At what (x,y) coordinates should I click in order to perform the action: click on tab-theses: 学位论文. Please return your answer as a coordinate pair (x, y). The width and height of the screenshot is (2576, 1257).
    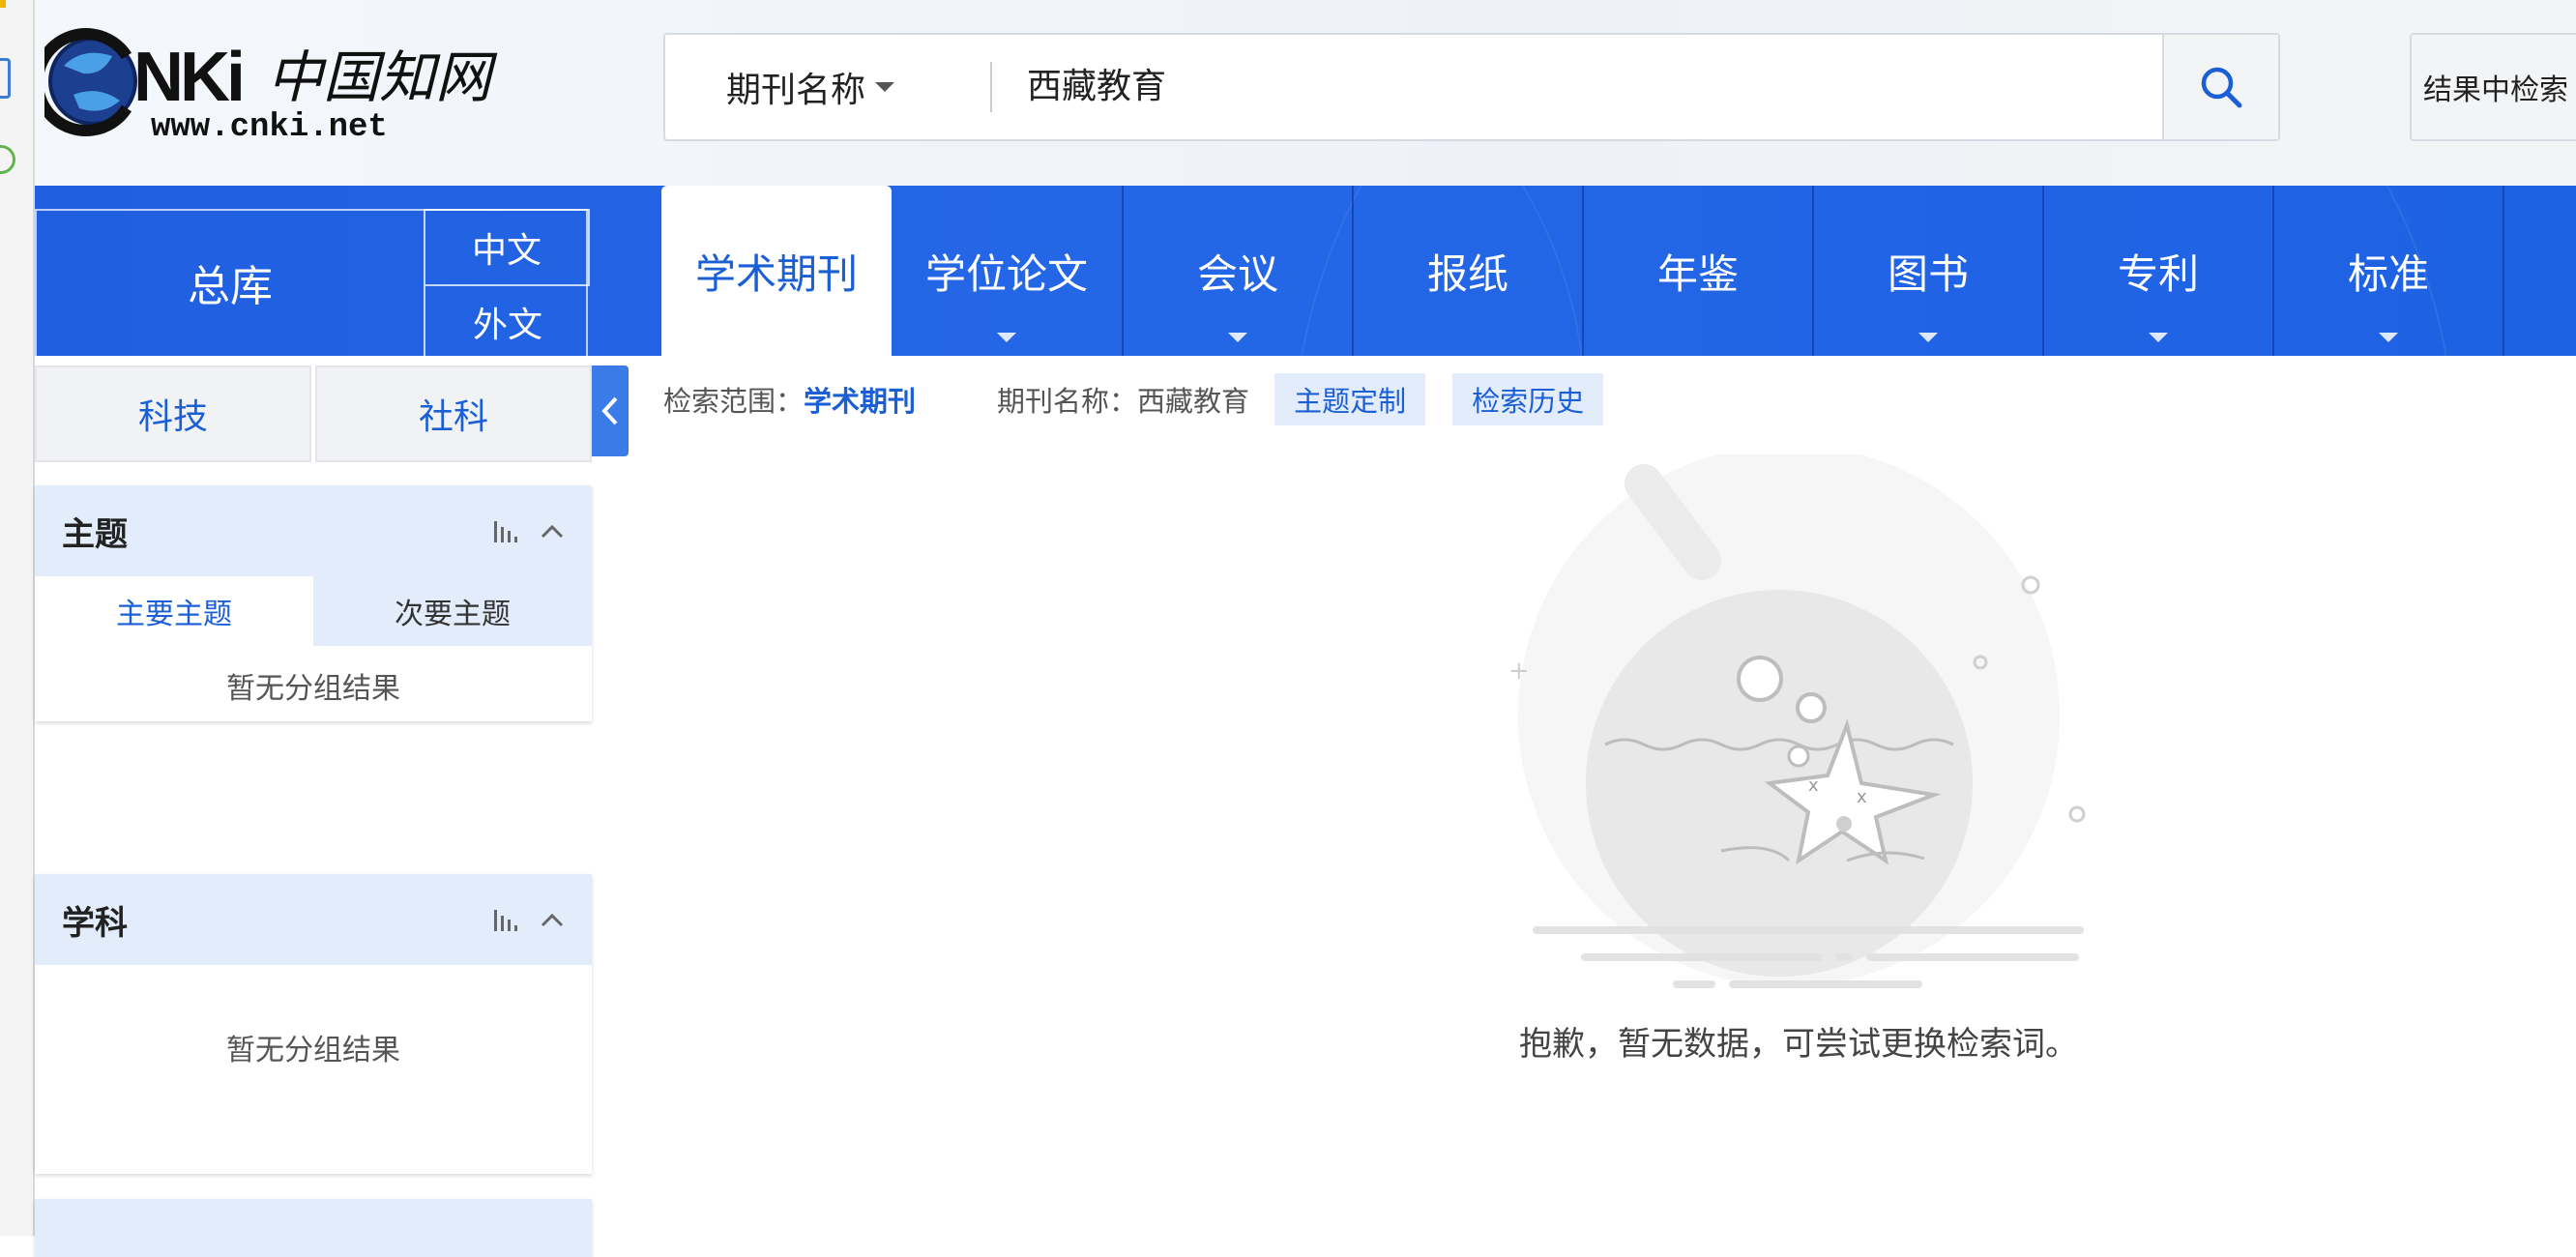
    Looking at the image, I should click on (1007, 271).